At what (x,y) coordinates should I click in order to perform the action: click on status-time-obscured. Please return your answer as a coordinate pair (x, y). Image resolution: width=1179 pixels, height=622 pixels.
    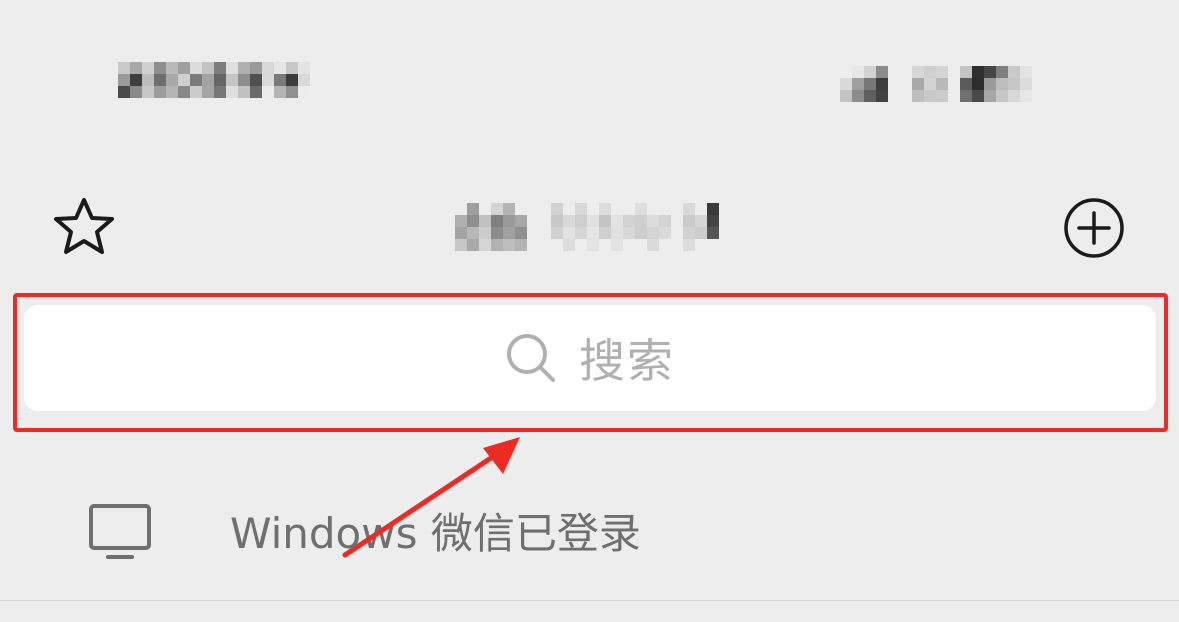
    Looking at the image, I should click on (214, 80).